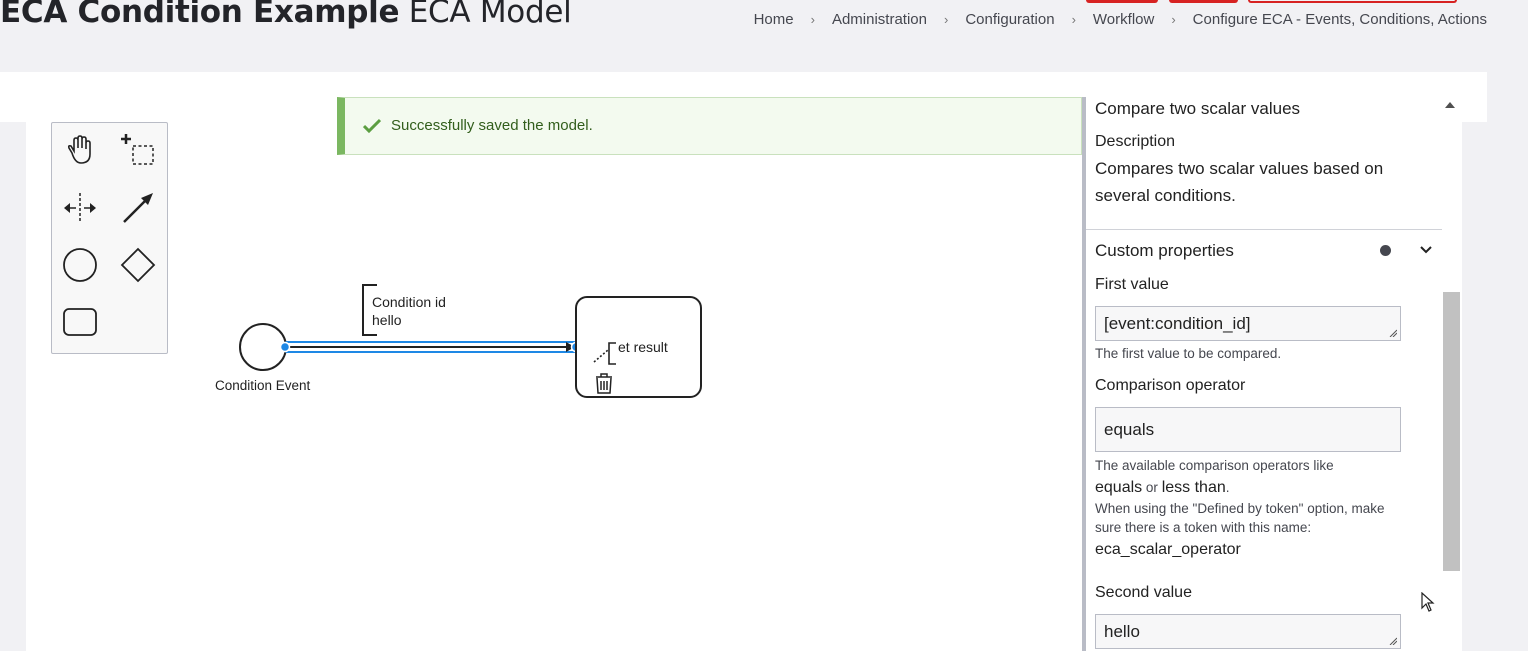 The image size is (1528, 651). I want to click on properties-divider, so click(1264, 229).